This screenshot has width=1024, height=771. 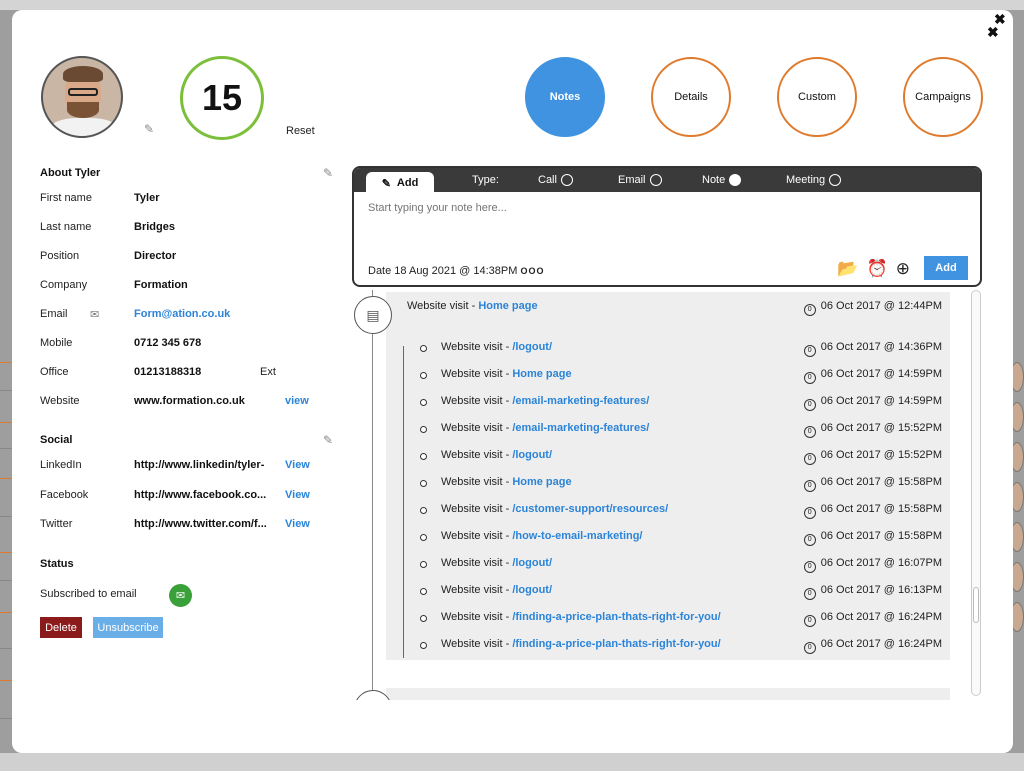 What do you see at coordinates (881, 306) in the screenshot?
I see `visit-time: 06 Oct 2017 @ 12:44PM` at bounding box center [881, 306].